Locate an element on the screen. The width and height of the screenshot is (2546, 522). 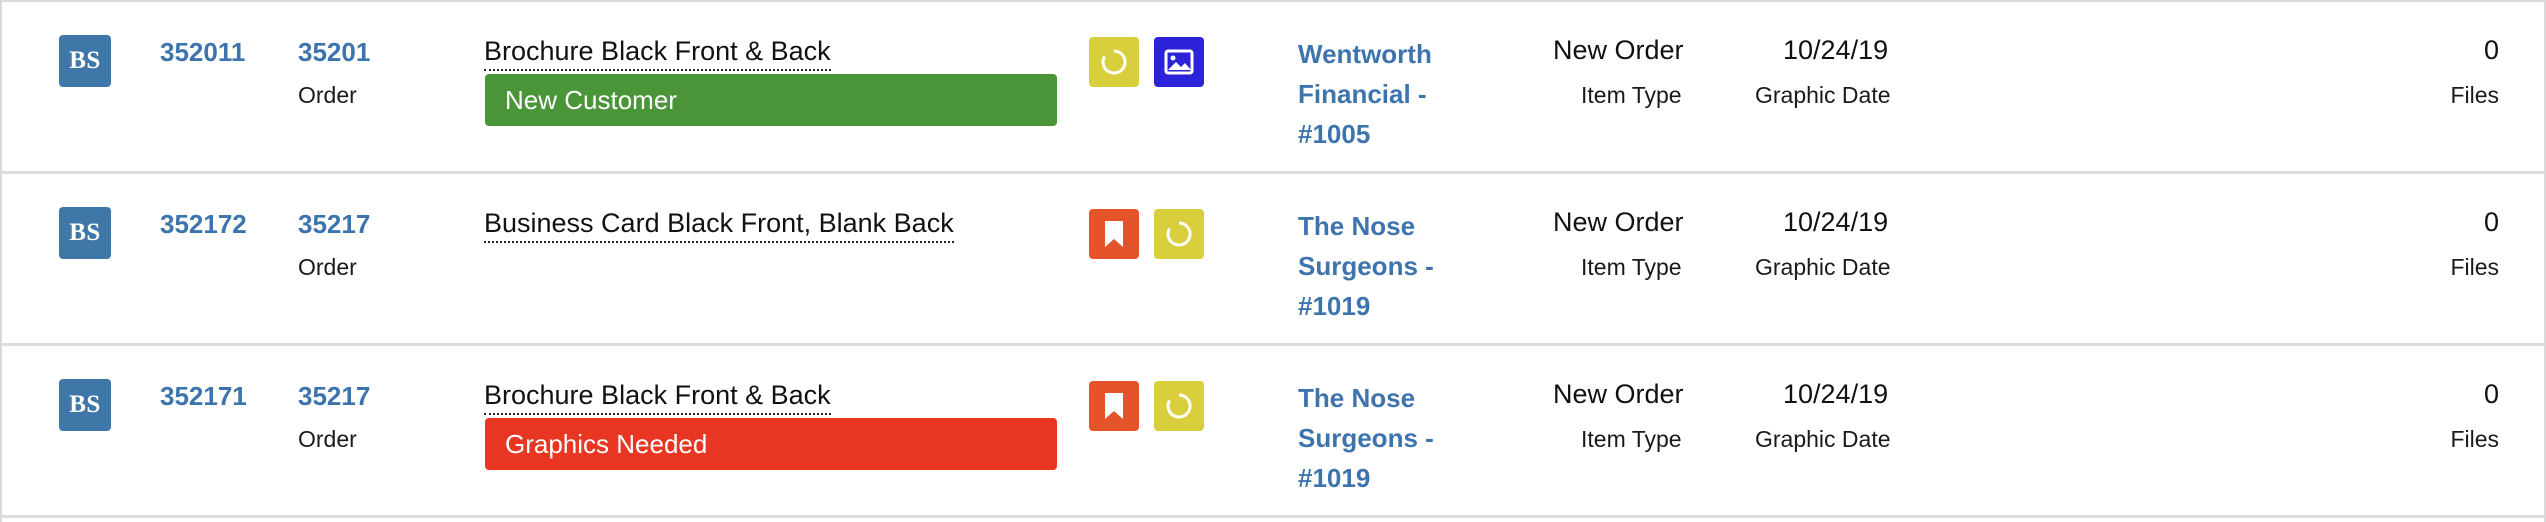
status-tag: Graphics Needed is located at coordinates (771, 444).